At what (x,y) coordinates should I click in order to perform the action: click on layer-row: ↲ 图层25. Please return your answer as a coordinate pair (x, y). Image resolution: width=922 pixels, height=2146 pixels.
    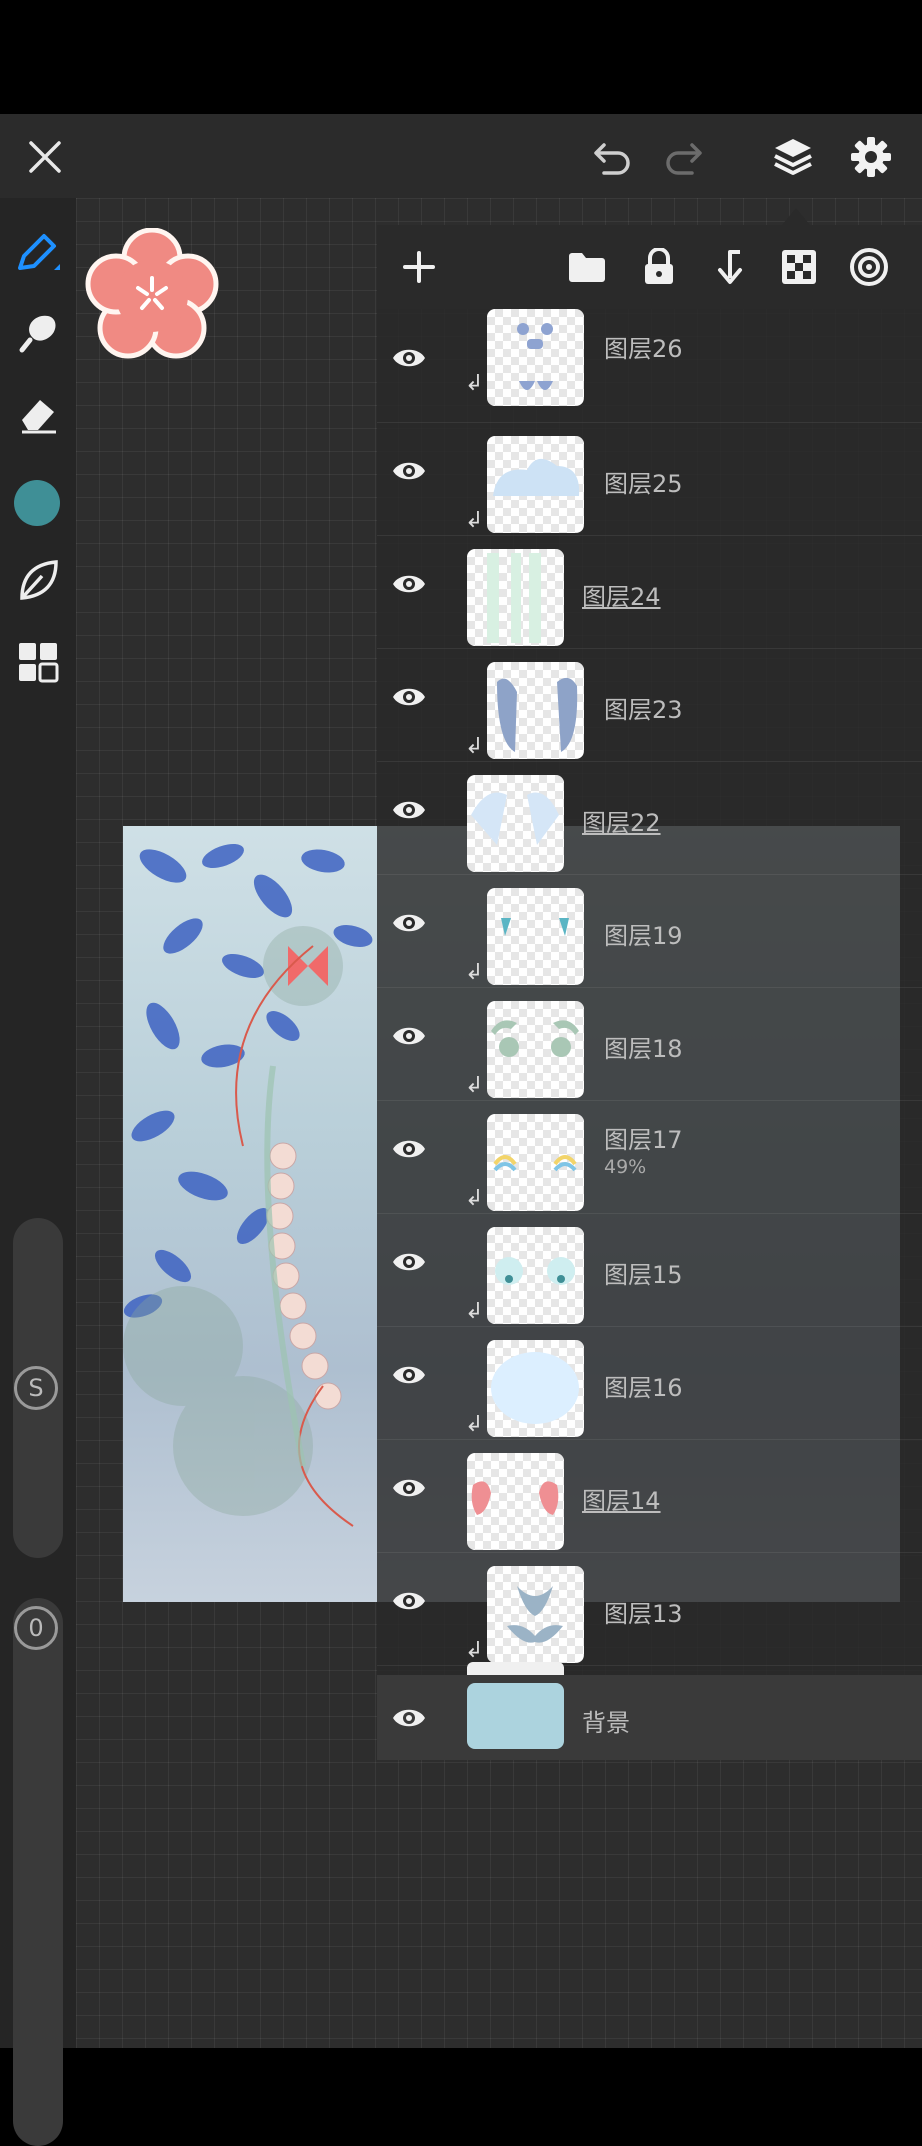
    Looking at the image, I should click on (649, 479).